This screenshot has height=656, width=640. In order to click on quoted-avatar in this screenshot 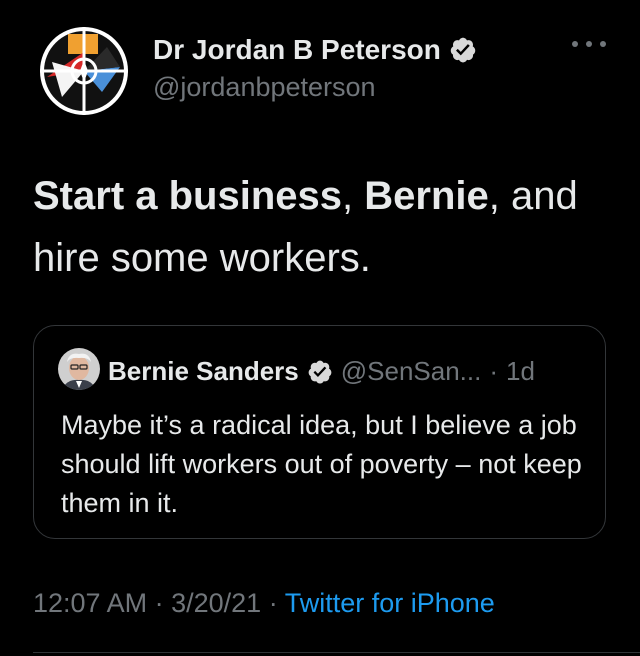, I will do `click(79, 369)`.